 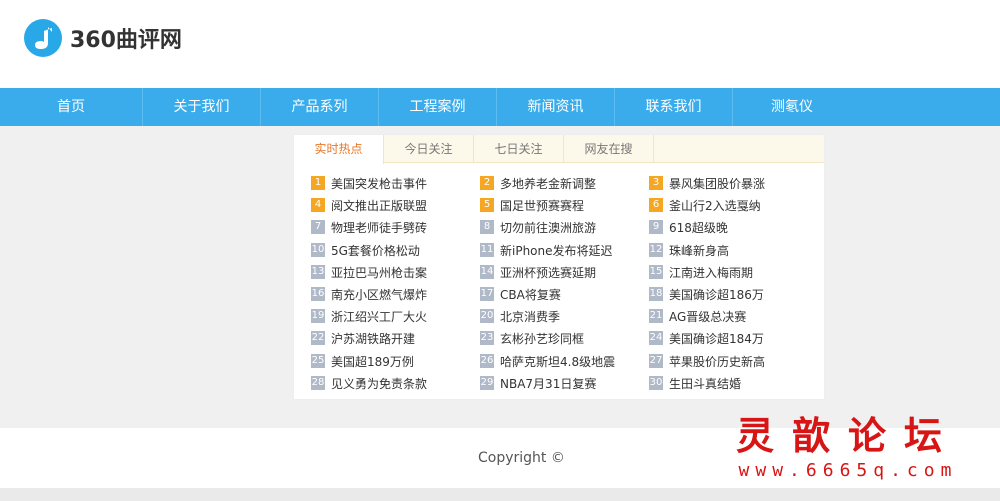 I want to click on rank-badge: 13, so click(x=318, y=272).